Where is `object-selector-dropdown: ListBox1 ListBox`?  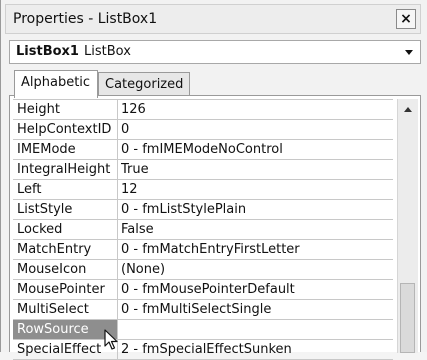 object-selector-dropdown: ListBox1 ListBox is located at coordinates (215, 52).